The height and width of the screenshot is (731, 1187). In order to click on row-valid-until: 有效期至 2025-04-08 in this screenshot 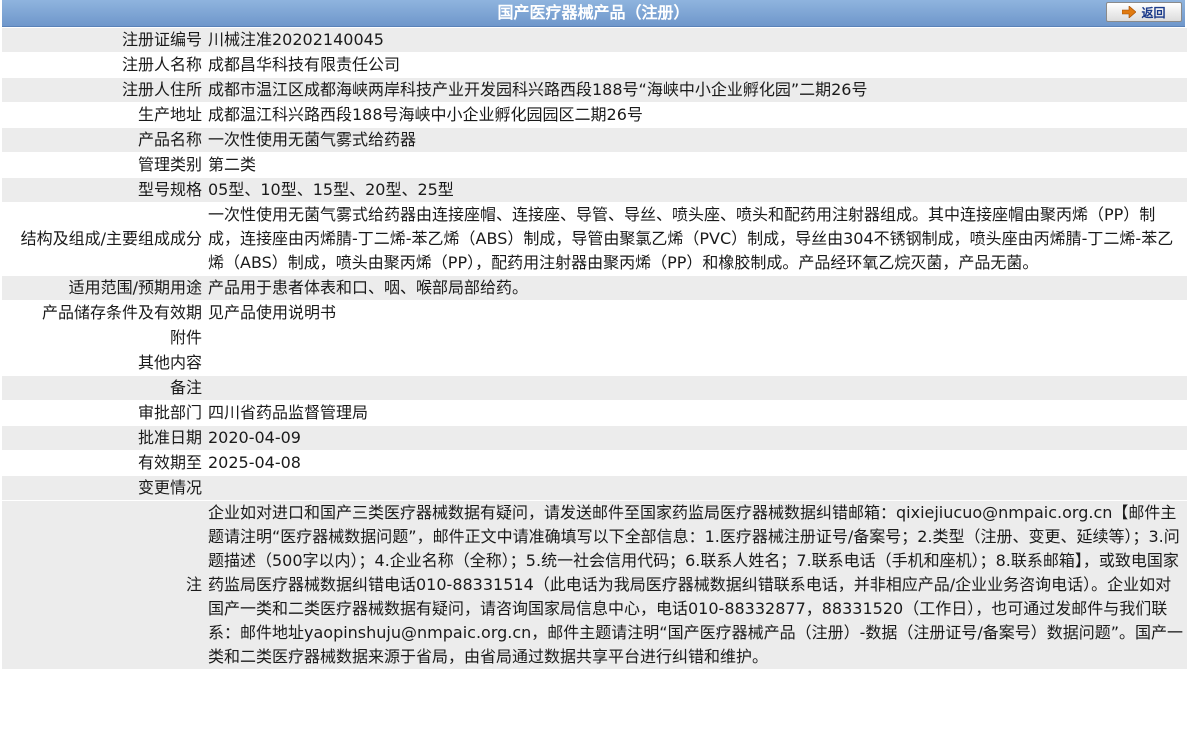, I will do `click(594, 463)`.